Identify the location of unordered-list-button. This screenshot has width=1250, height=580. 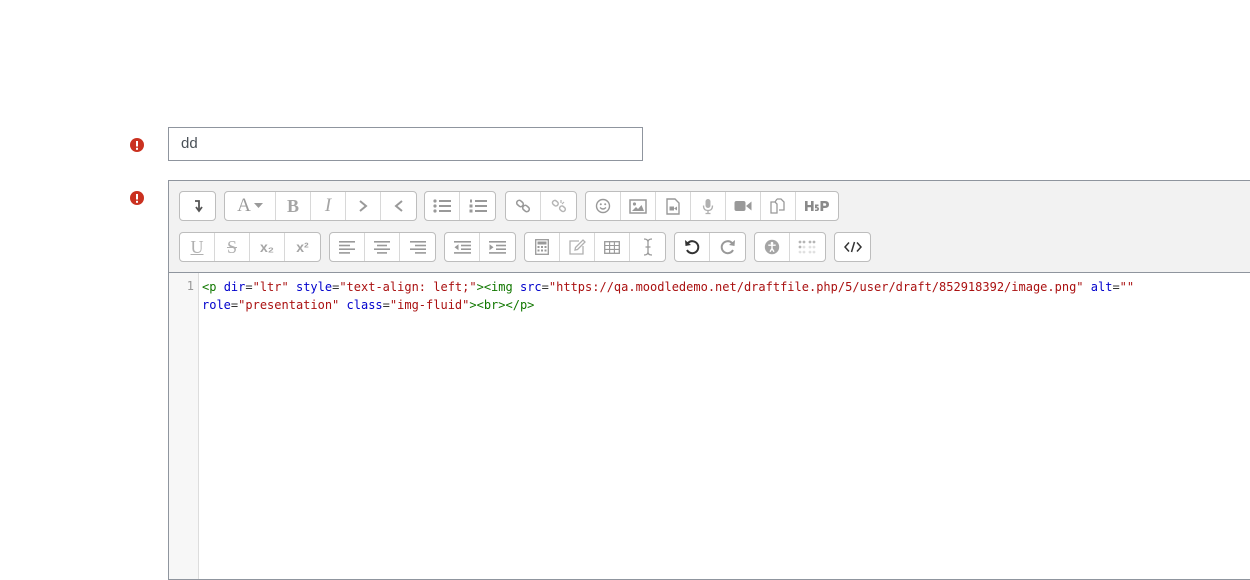
(442, 206).